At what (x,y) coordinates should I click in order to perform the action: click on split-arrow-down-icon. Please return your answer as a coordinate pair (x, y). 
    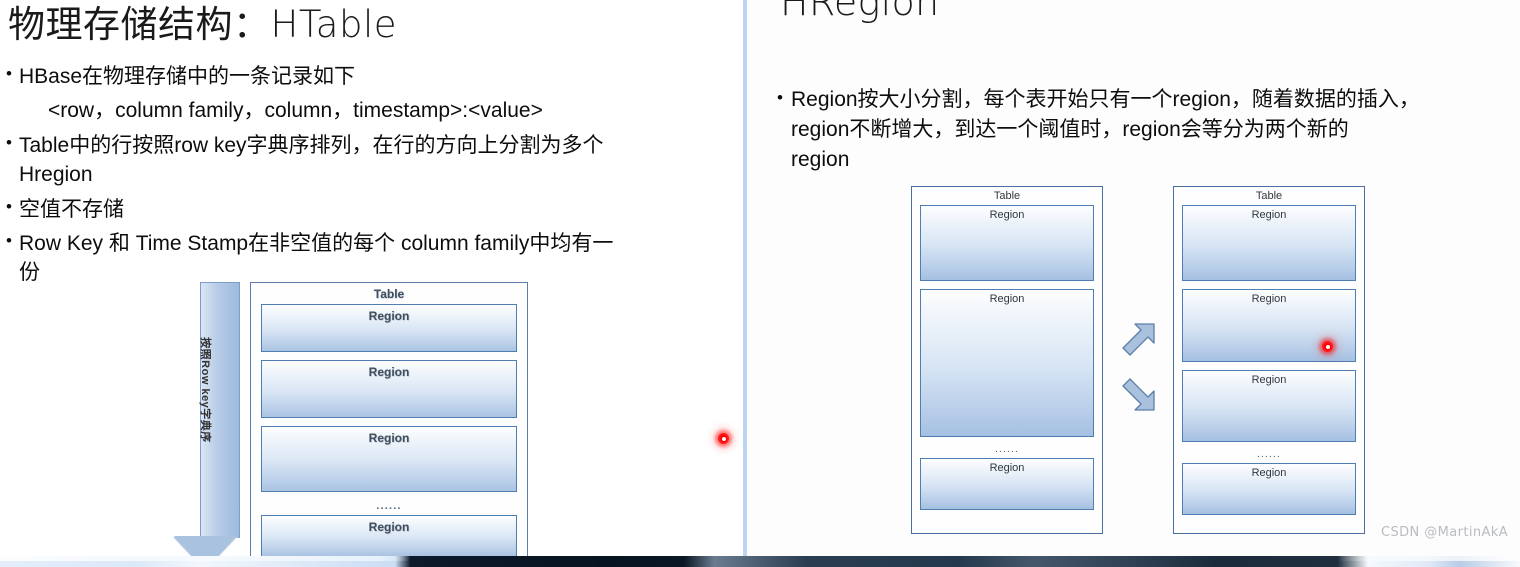
    Looking at the image, I should click on (1142, 397).